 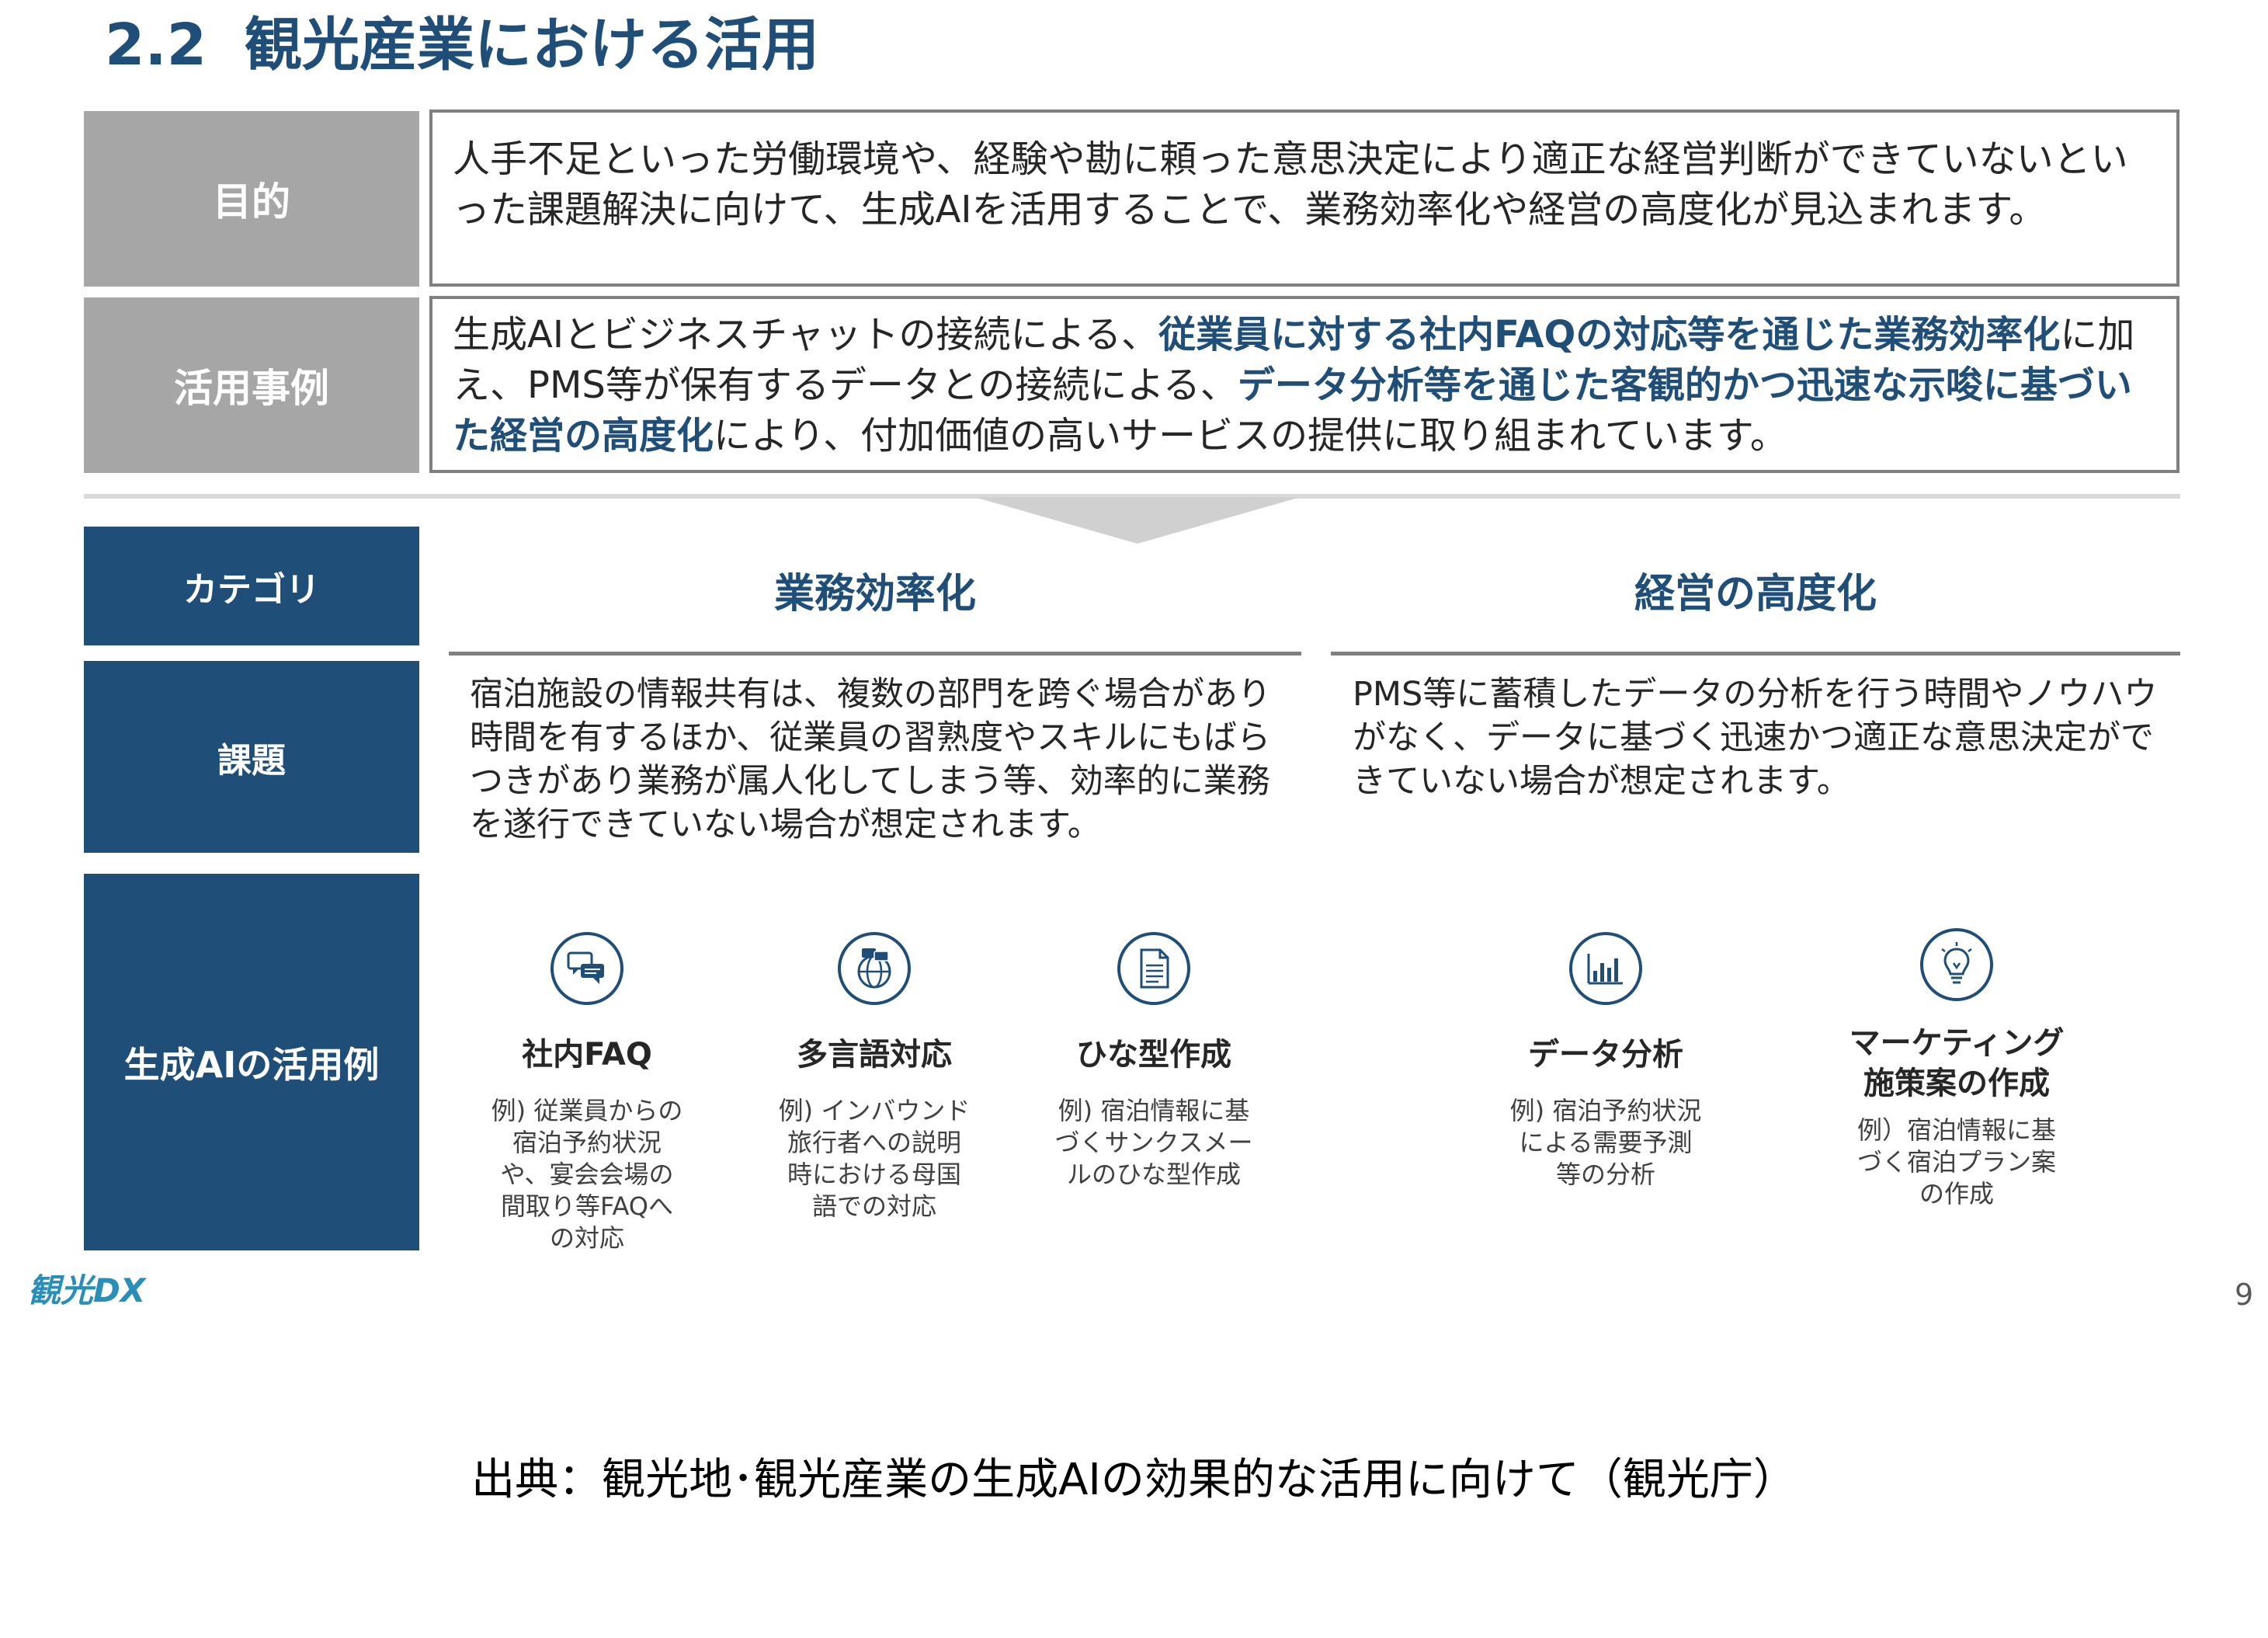 What do you see at coordinates (587, 1175) in the screenshot?
I see `use-case-desc: 例) 従業員からの宿泊予約状況や、宴会会場の間取り等FAQへの対応` at bounding box center [587, 1175].